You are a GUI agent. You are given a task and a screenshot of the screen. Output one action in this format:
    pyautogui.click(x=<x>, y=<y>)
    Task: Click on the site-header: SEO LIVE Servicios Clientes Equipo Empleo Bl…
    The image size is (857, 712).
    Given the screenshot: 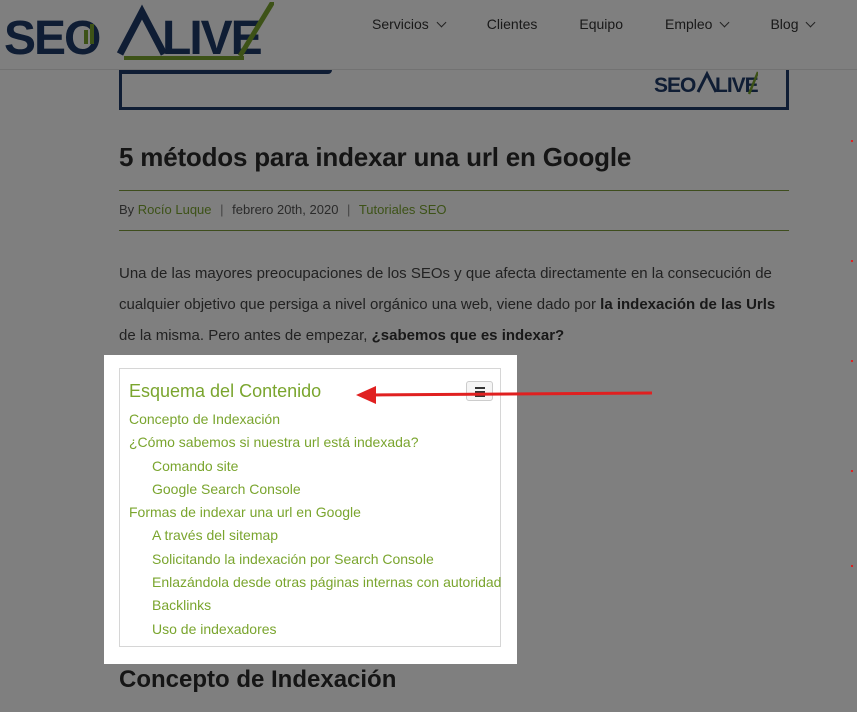 What is the action you would take?
    pyautogui.click(x=428, y=35)
    